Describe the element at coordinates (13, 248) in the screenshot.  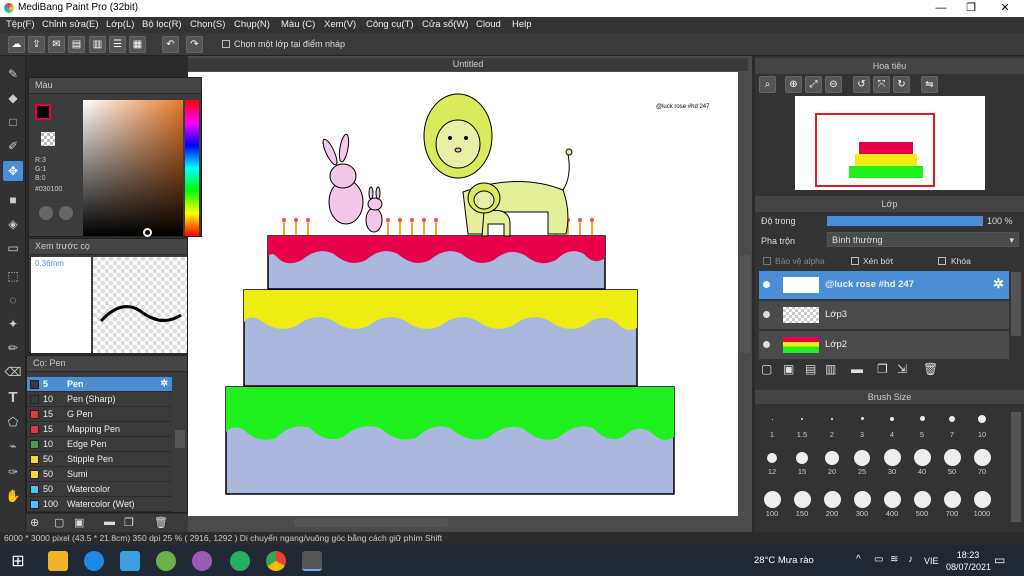
I see `gradient-tool-icon: ▭` at that location.